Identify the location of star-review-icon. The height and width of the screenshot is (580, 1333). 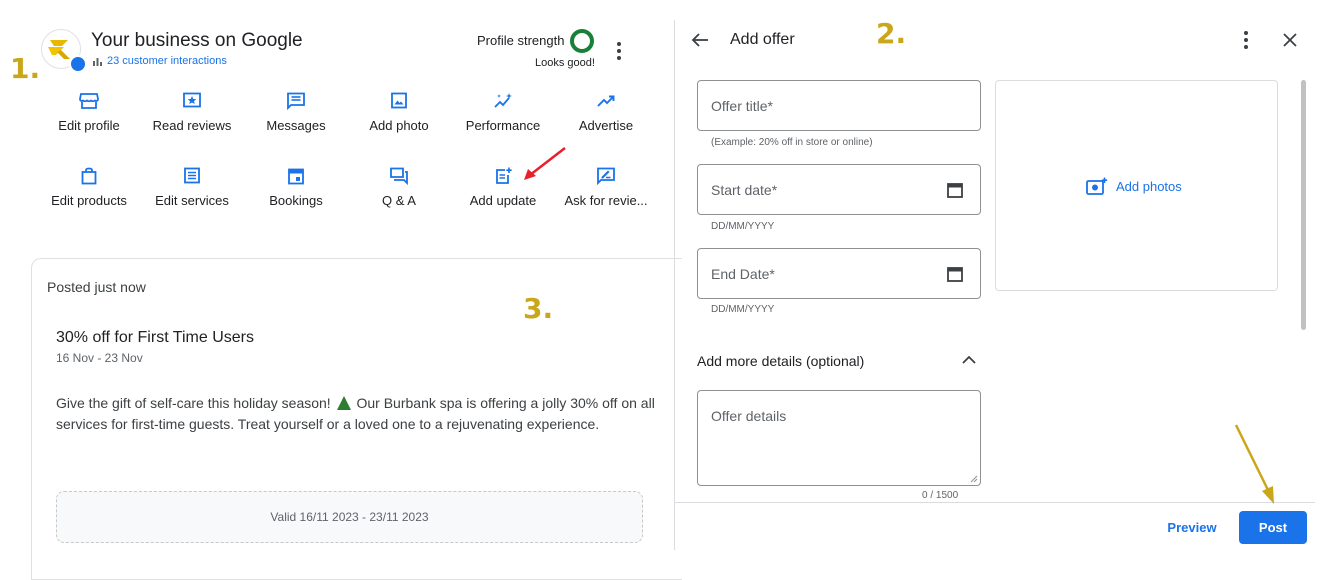
(192, 100).